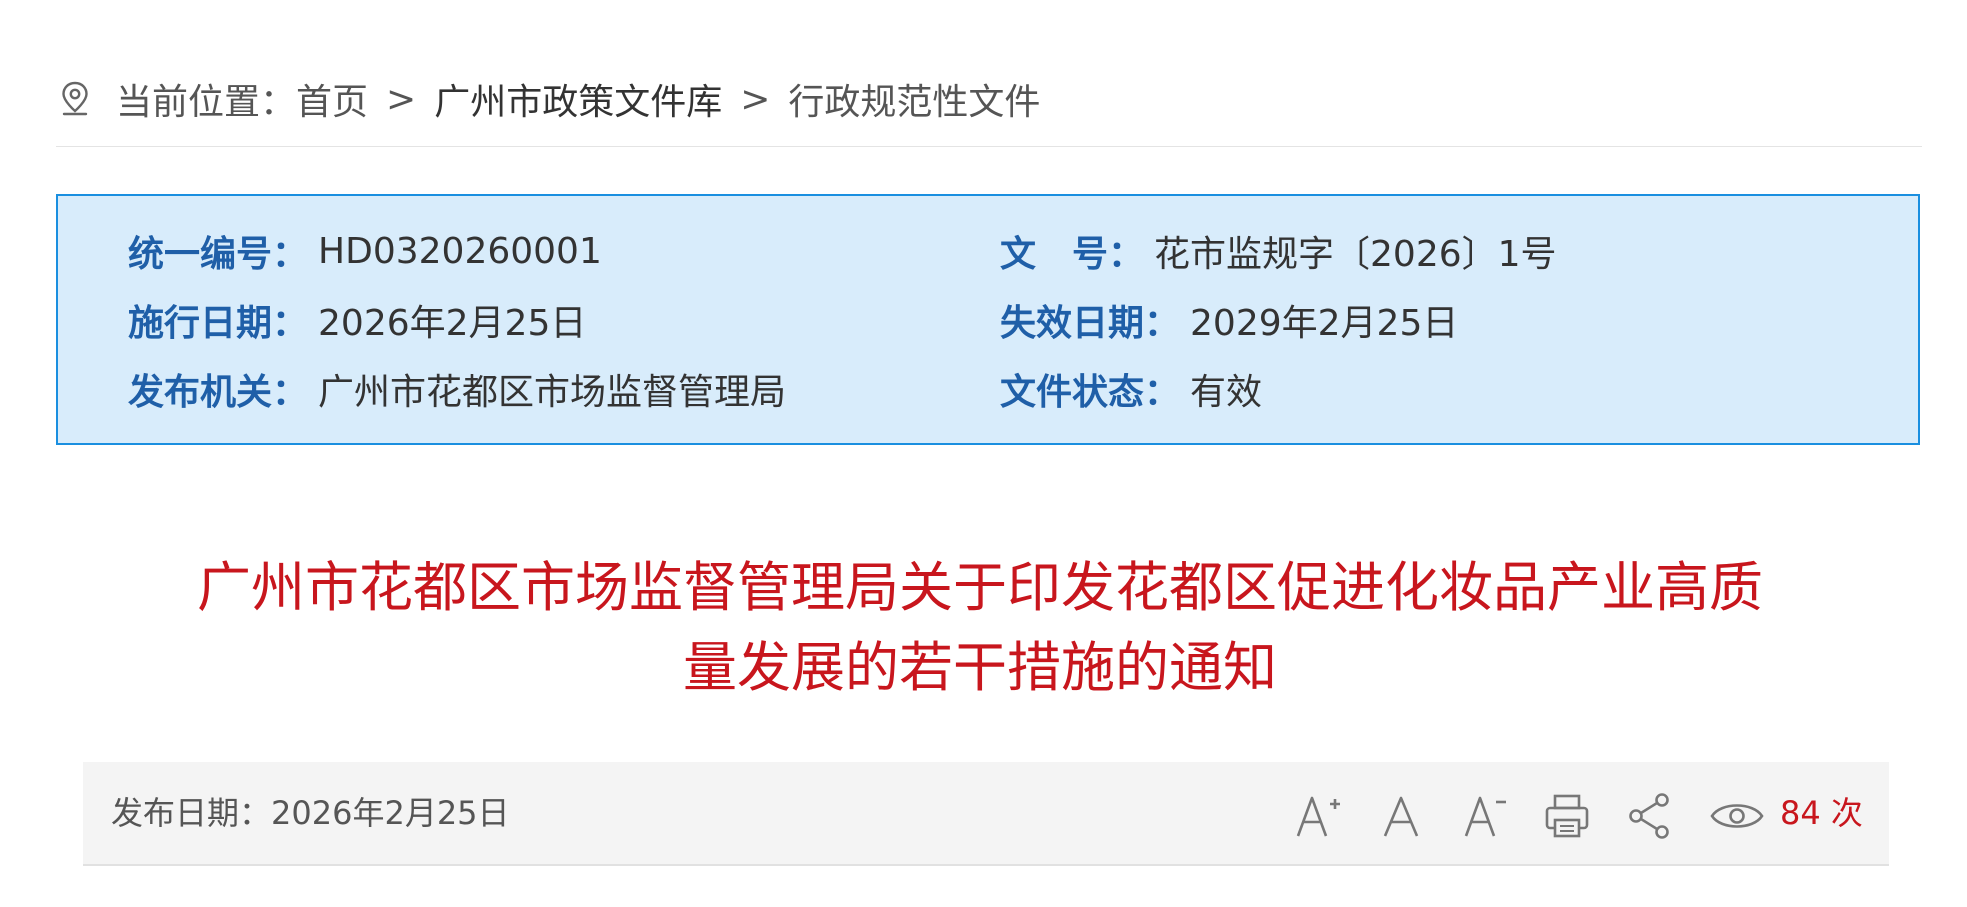 This screenshot has height=907, width=1967. Describe the element at coordinates (200, 392) in the screenshot. I see `issuer-label: 发布机关` at that location.